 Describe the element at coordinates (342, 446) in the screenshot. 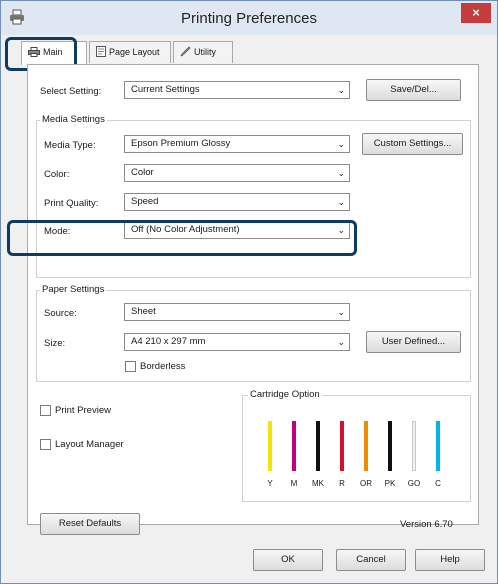

I see `ink-bar-r` at that location.